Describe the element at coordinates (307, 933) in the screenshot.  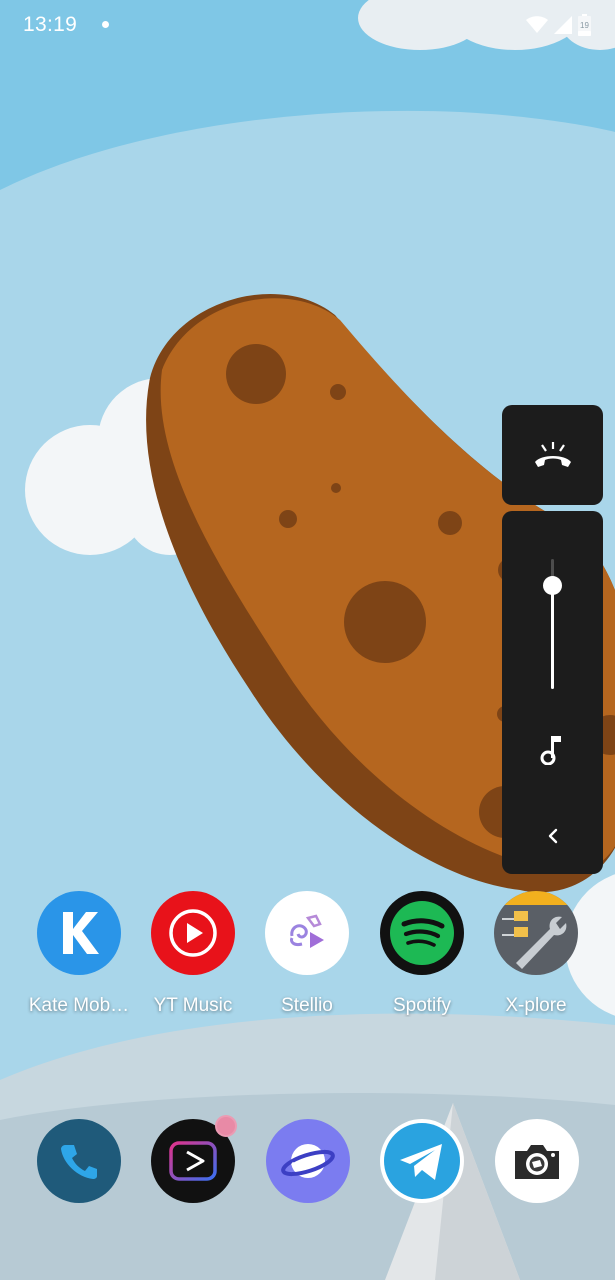
I see `stellio-icon` at that location.